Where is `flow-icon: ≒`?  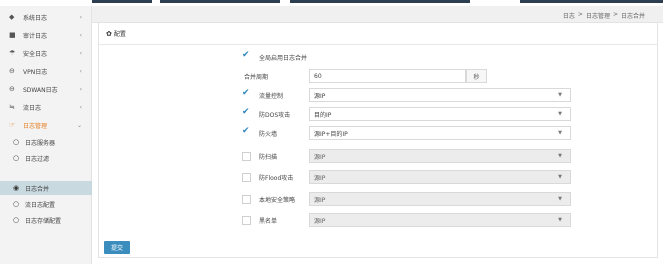 flow-icon: ≒ is located at coordinates (12, 107).